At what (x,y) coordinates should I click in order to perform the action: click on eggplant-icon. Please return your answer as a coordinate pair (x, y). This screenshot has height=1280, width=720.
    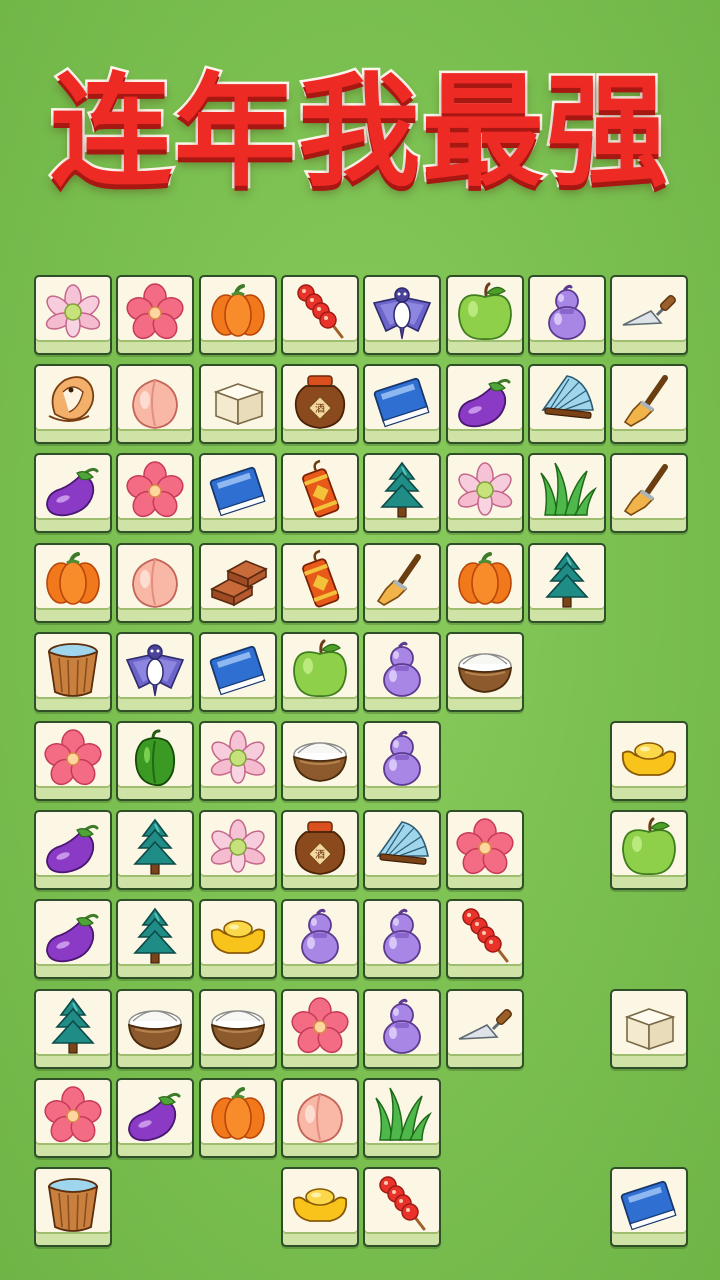
    Looking at the image, I should click on (72, 849).